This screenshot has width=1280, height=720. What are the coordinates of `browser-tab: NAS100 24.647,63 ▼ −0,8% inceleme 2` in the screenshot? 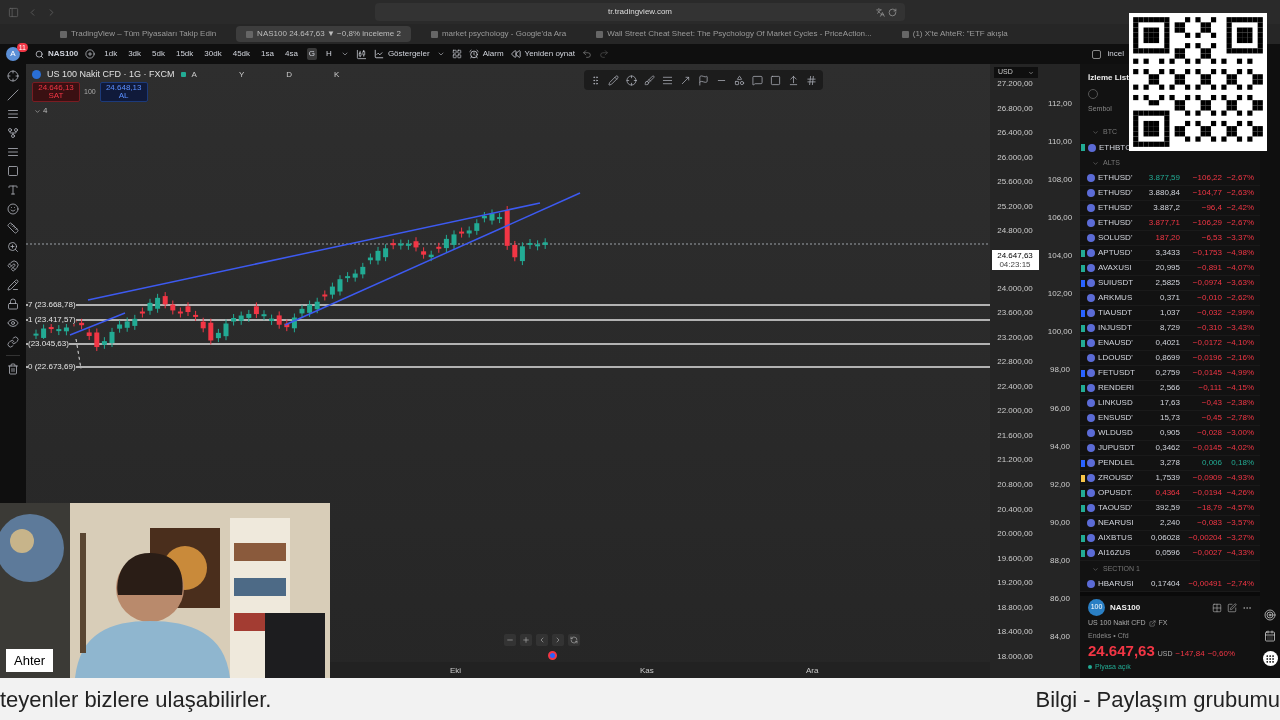 It's located at (323, 34).